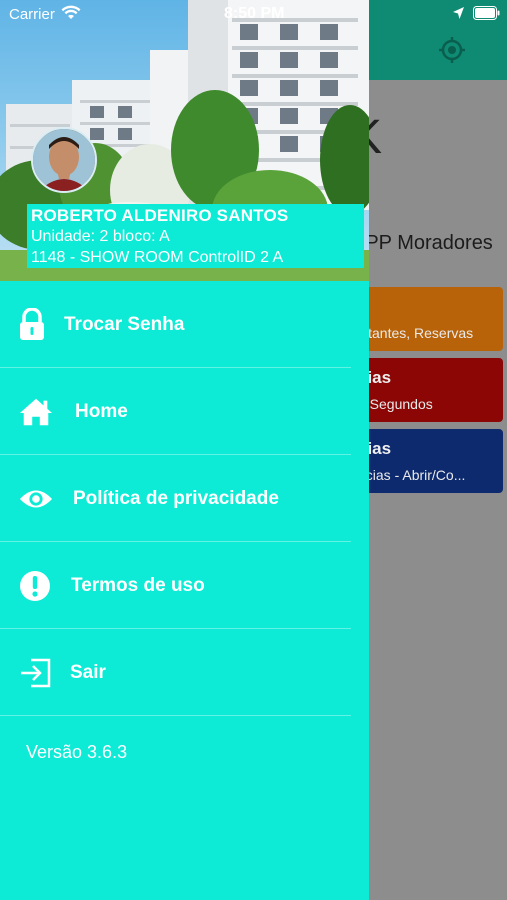 The image size is (507, 900). What do you see at coordinates (416, 333) in the screenshot?
I see `feature-card-subtitle: sitantes, Reservas` at bounding box center [416, 333].